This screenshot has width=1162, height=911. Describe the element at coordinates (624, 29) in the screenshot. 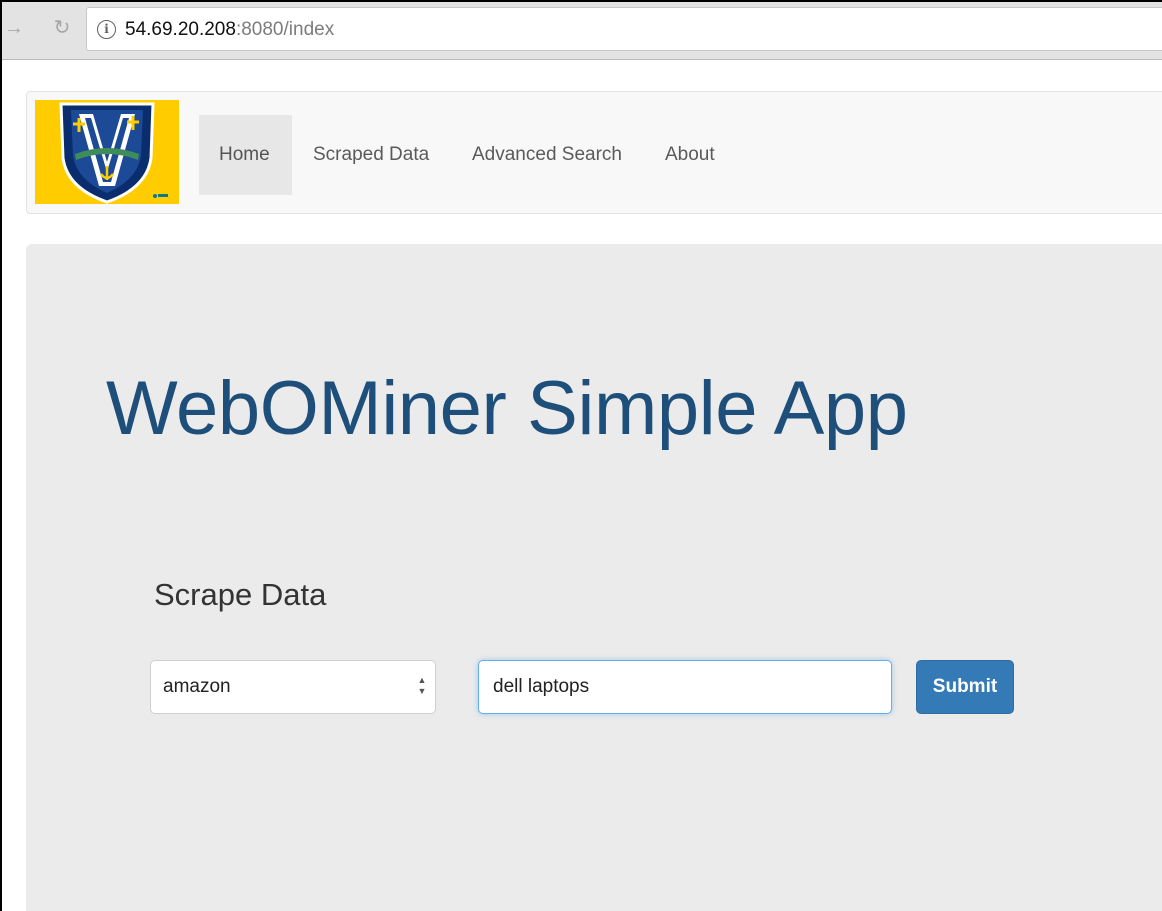

I see `address-bar: i 54.69.20.208:8080/index` at that location.